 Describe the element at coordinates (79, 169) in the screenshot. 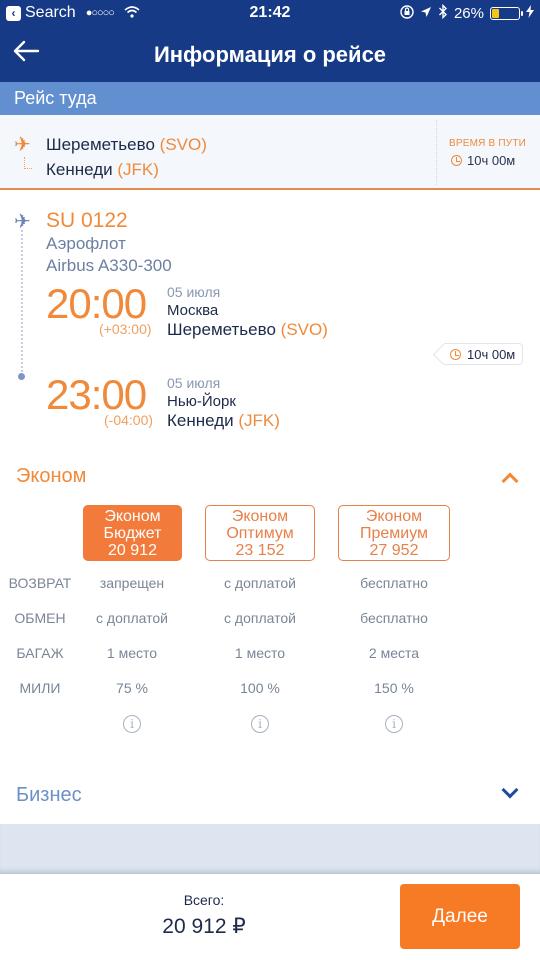

I see `to-airport-name: Кеннеди` at that location.